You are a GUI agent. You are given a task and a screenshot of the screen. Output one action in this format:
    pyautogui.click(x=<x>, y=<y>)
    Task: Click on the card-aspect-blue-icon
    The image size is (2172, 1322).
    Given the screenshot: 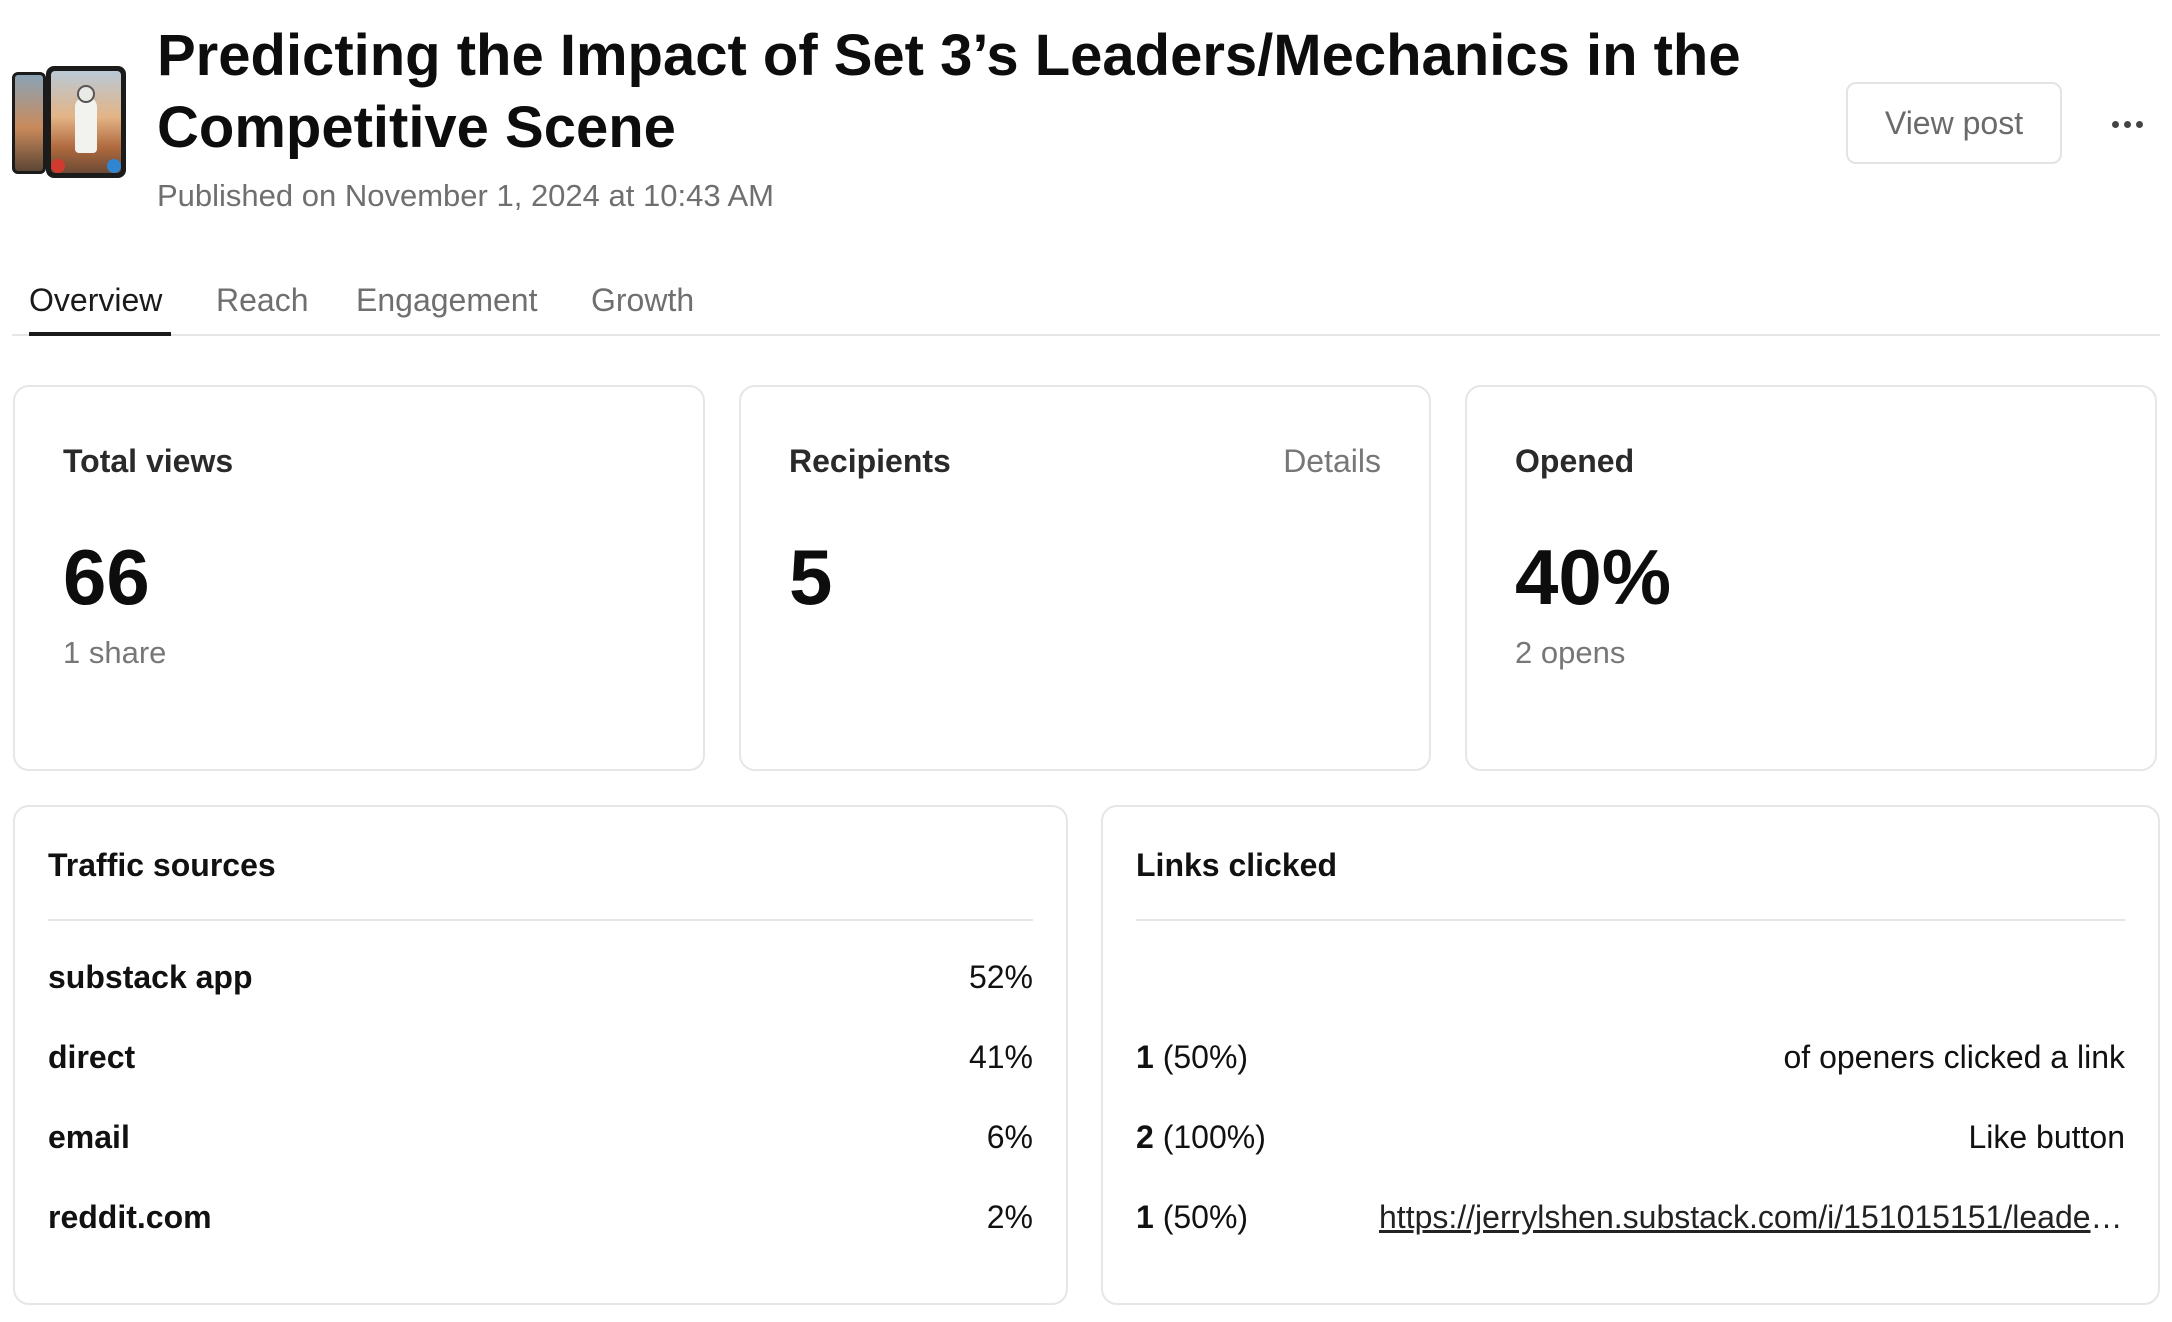 What is the action you would take?
    pyautogui.click(x=114, y=166)
    